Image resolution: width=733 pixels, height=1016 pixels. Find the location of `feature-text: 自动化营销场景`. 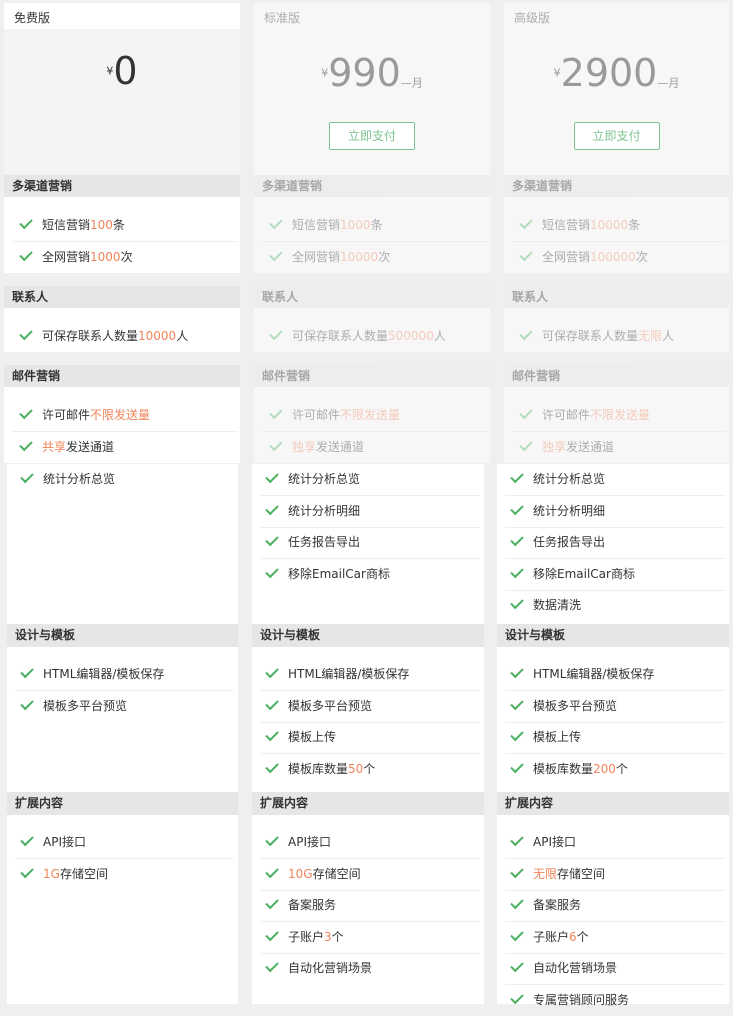

feature-text: 自动化营销场景 is located at coordinates (575, 968).